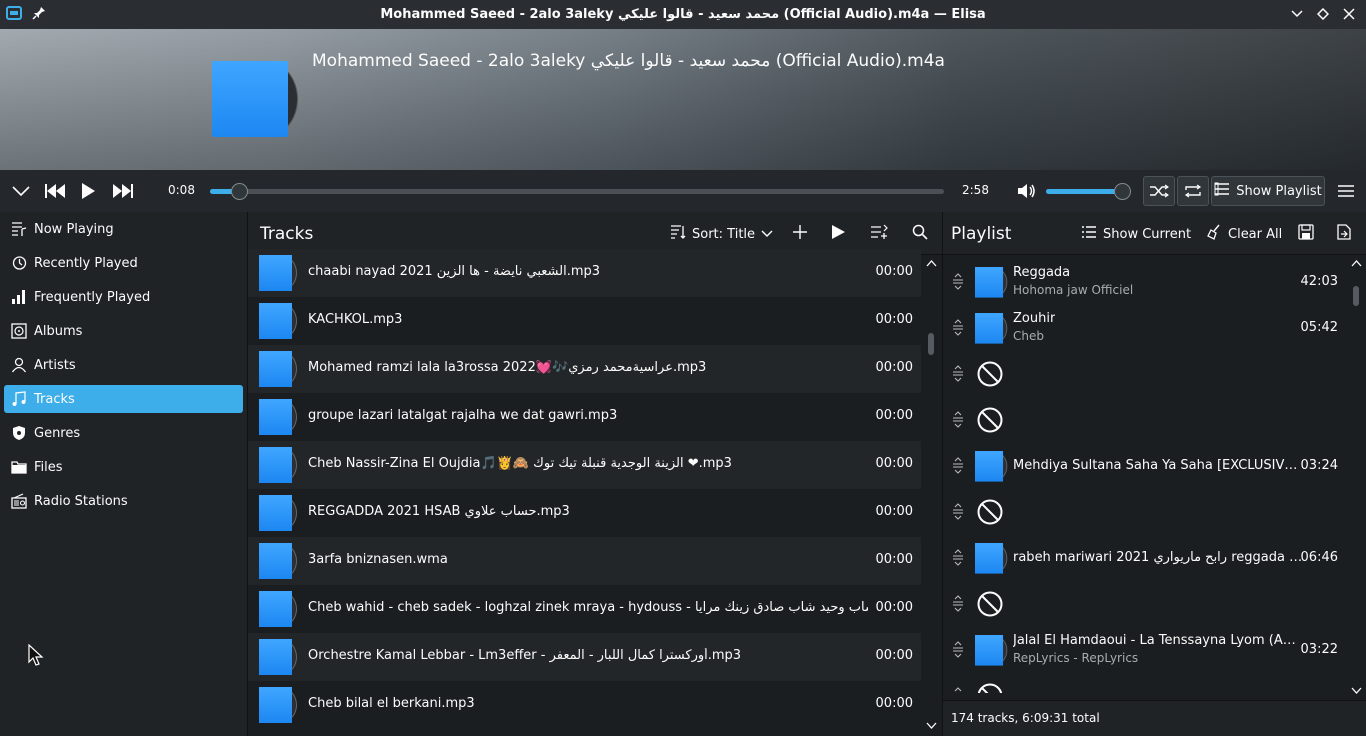 The width and height of the screenshot is (1366, 736). What do you see at coordinates (1025, 718) in the screenshot?
I see `playlist-summary: 174 tracks, 6:09:31 total` at bounding box center [1025, 718].